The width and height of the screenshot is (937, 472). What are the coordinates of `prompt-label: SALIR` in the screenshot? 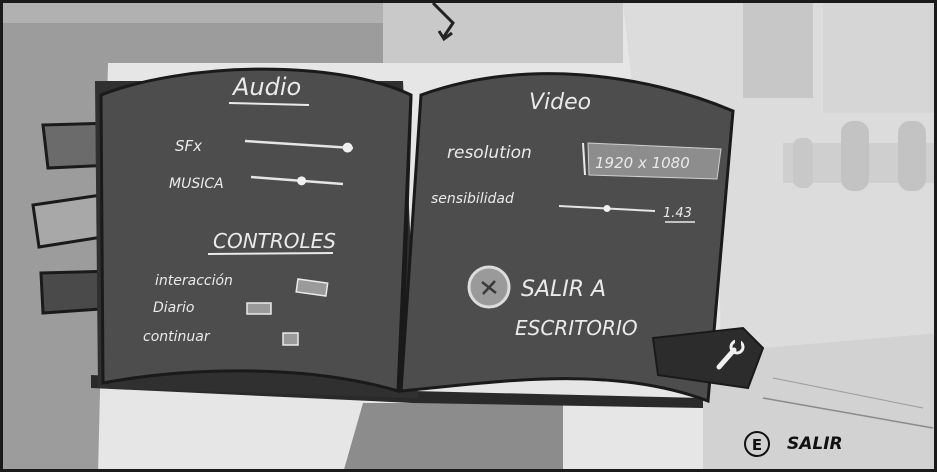 It's located at (815, 444).